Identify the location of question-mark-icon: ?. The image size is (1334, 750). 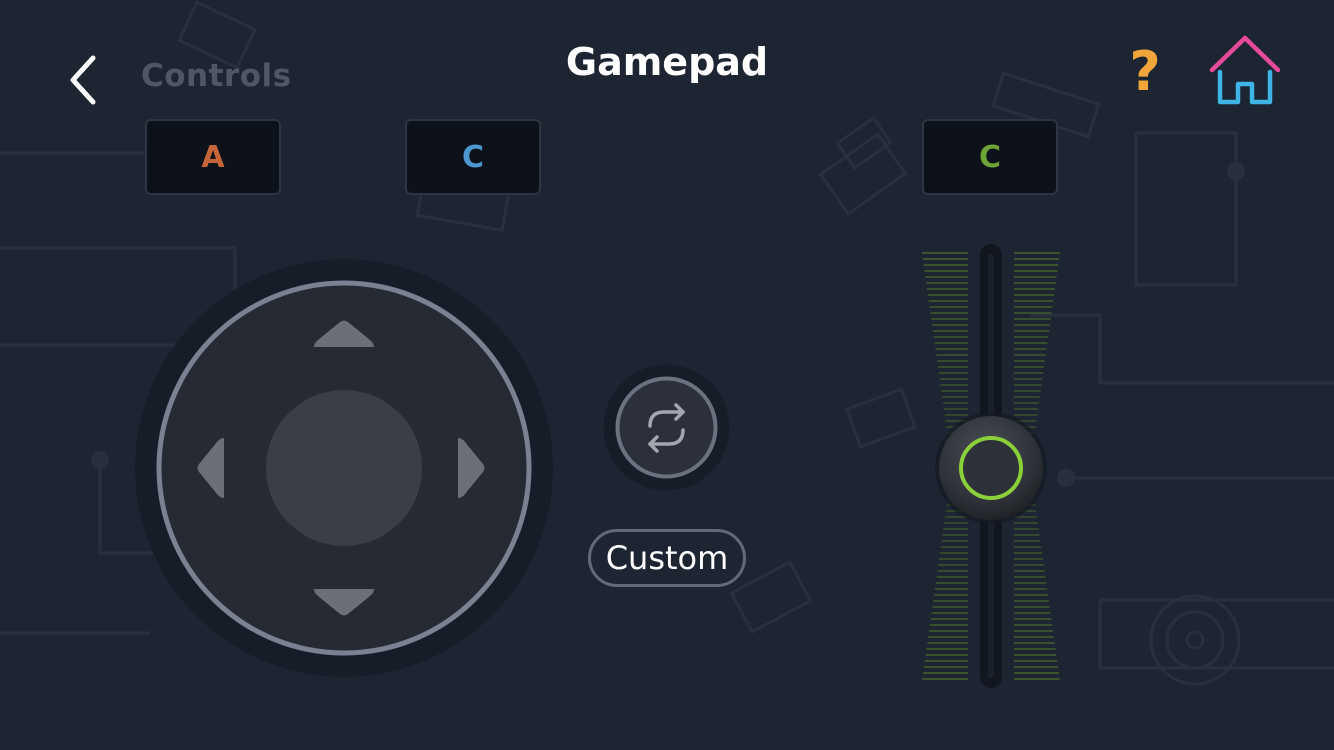
(1145, 71).